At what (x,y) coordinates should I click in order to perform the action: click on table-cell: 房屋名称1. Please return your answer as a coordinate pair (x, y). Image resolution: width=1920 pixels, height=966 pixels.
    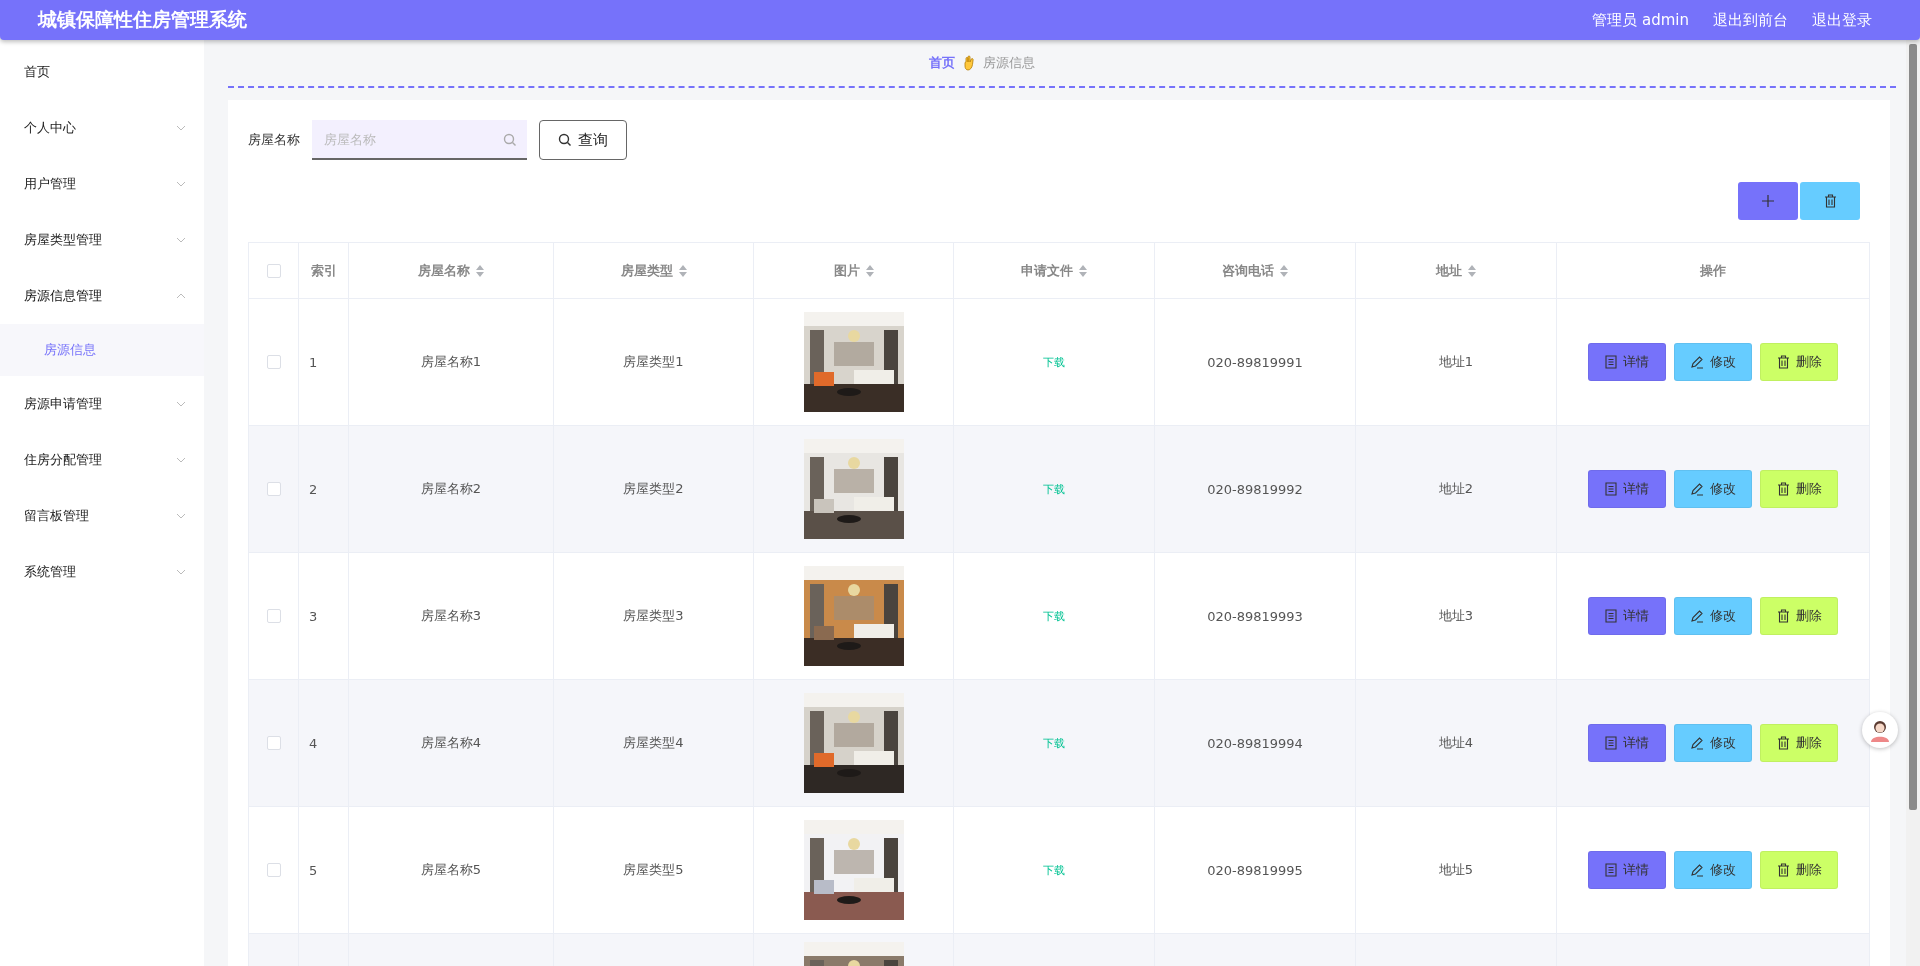
    Looking at the image, I should click on (451, 362).